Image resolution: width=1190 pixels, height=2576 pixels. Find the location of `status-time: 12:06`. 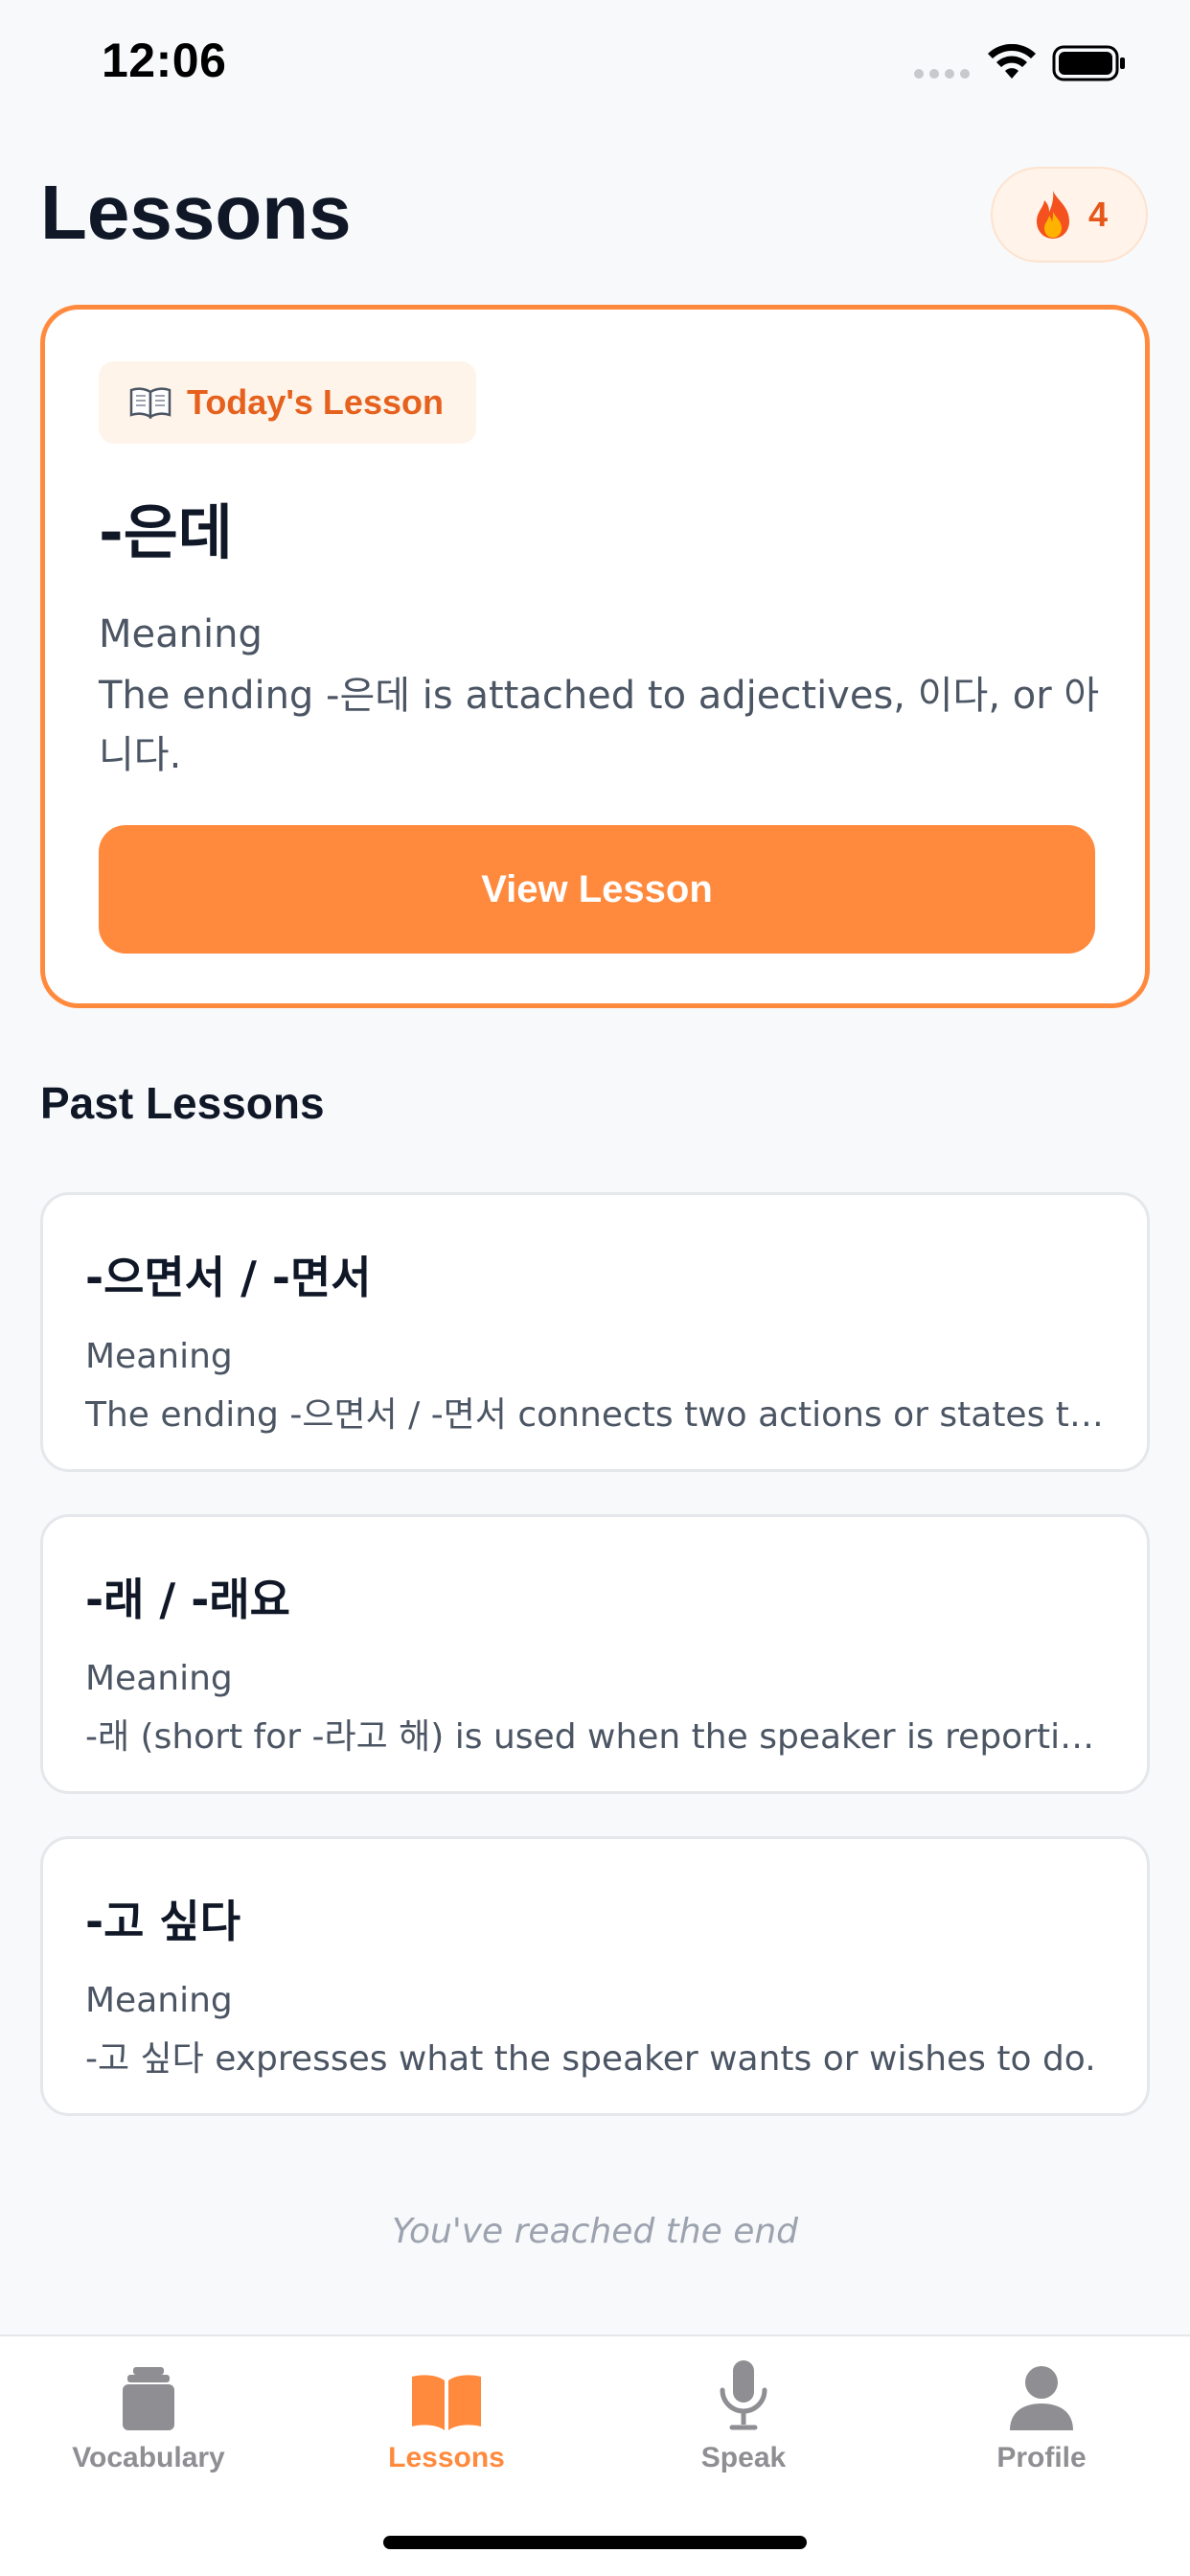

status-time: 12:06 is located at coordinates (164, 60).